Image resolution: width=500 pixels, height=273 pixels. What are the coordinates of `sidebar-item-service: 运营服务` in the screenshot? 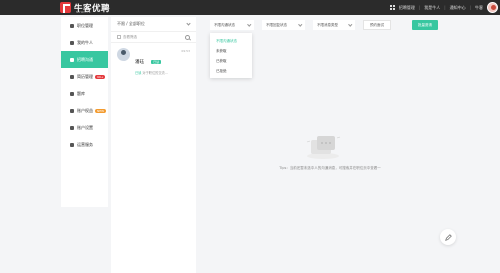 It's located at (84, 144).